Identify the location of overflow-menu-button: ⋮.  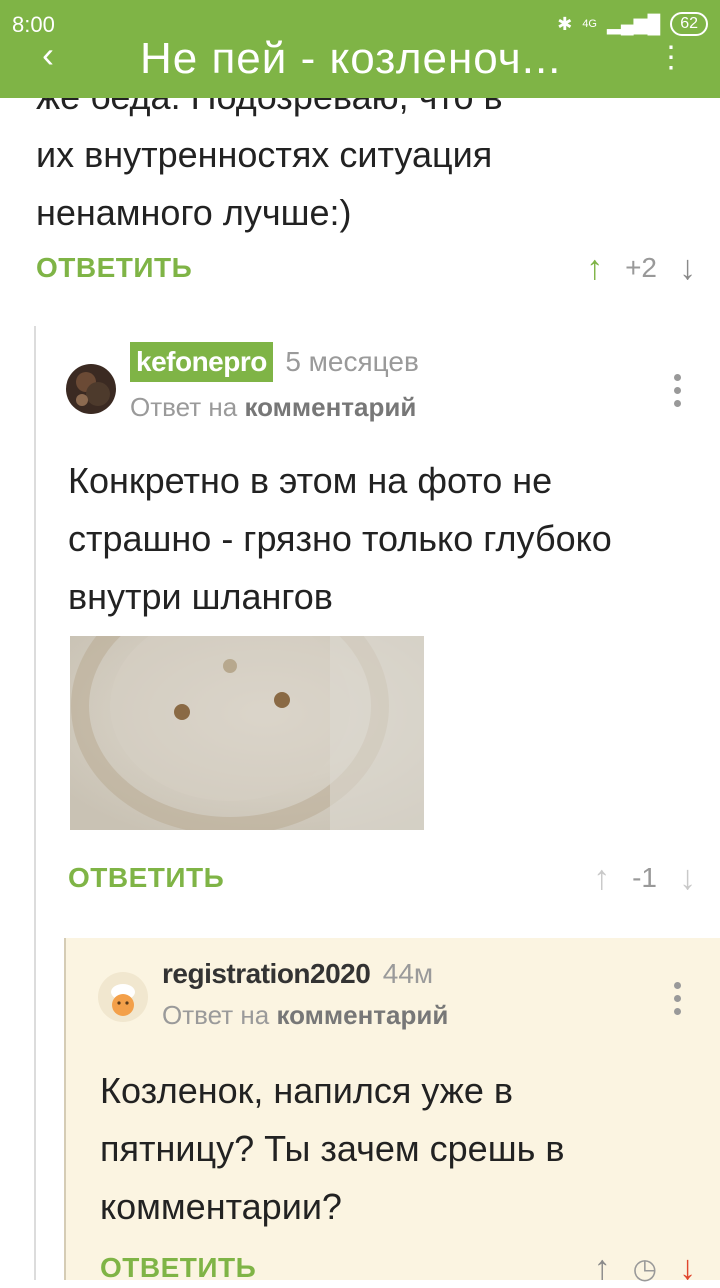
(671, 57).